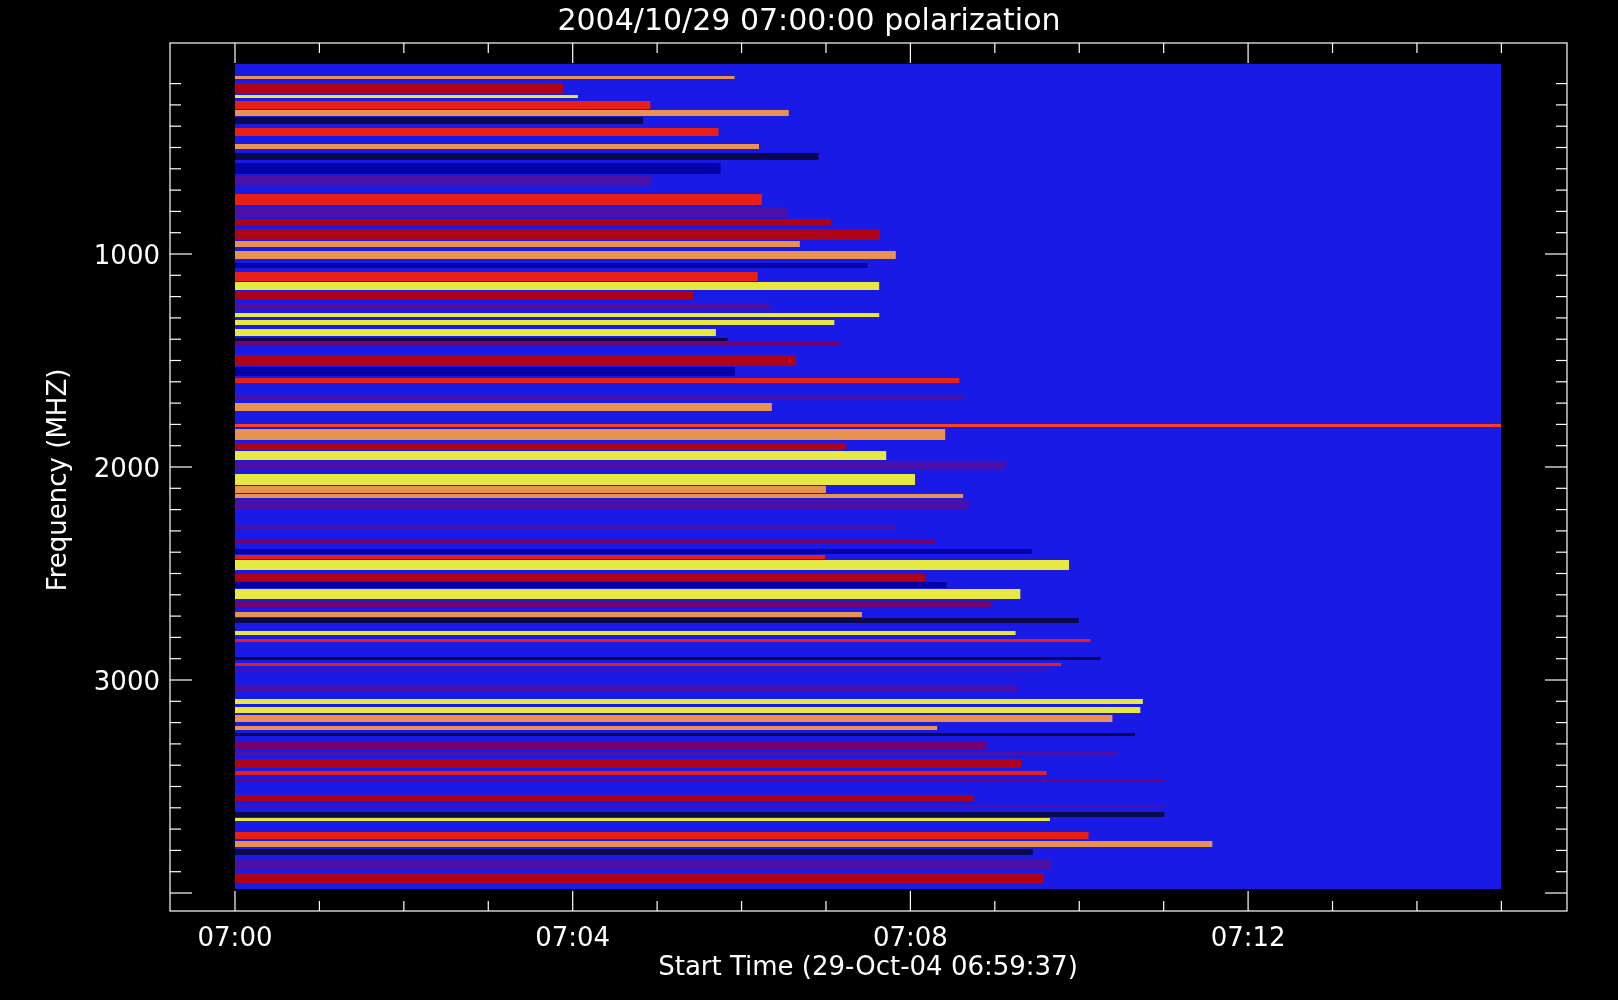 The image size is (1618, 1000). Describe the element at coordinates (126, 255) in the screenshot. I see `tick-label: 1000` at that location.